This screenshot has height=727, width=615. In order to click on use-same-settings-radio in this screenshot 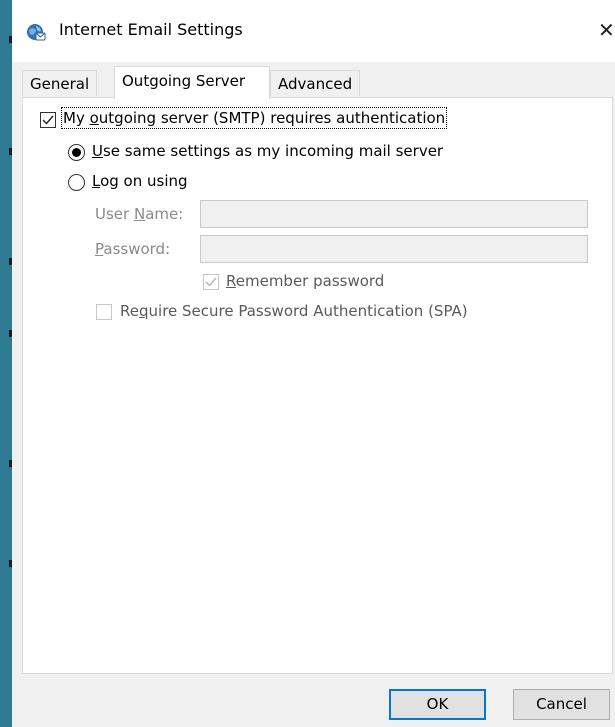, I will do `click(76, 152)`.